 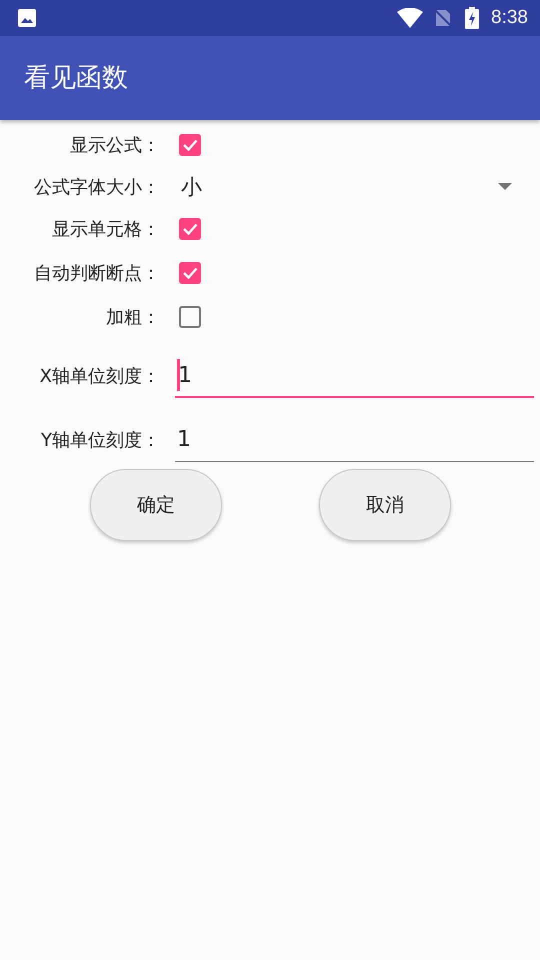 What do you see at coordinates (99, 376) in the screenshot?
I see `field-label: X轴单位刻度：` at bounding box center [99, 376].